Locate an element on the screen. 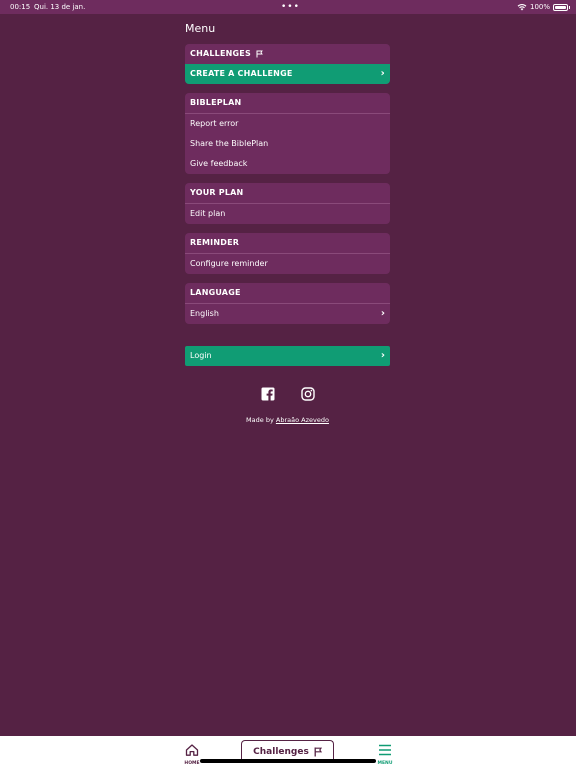 Image resolution: width=576 pixels, height=768 pixels. social-links is located at coordinates (287, 393).